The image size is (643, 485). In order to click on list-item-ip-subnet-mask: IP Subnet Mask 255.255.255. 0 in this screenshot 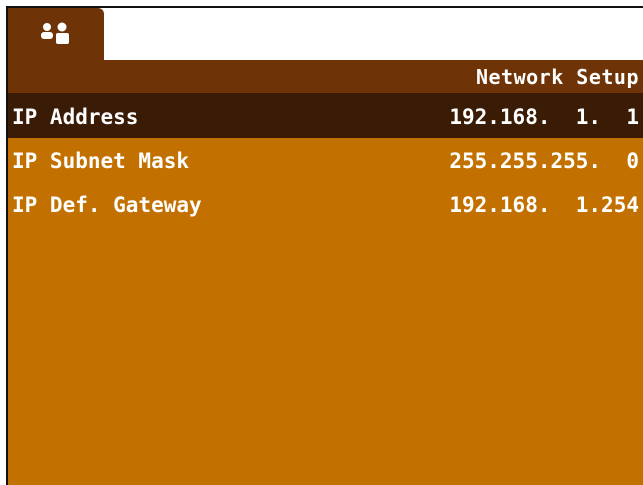, I will do `click(325, 160)`.